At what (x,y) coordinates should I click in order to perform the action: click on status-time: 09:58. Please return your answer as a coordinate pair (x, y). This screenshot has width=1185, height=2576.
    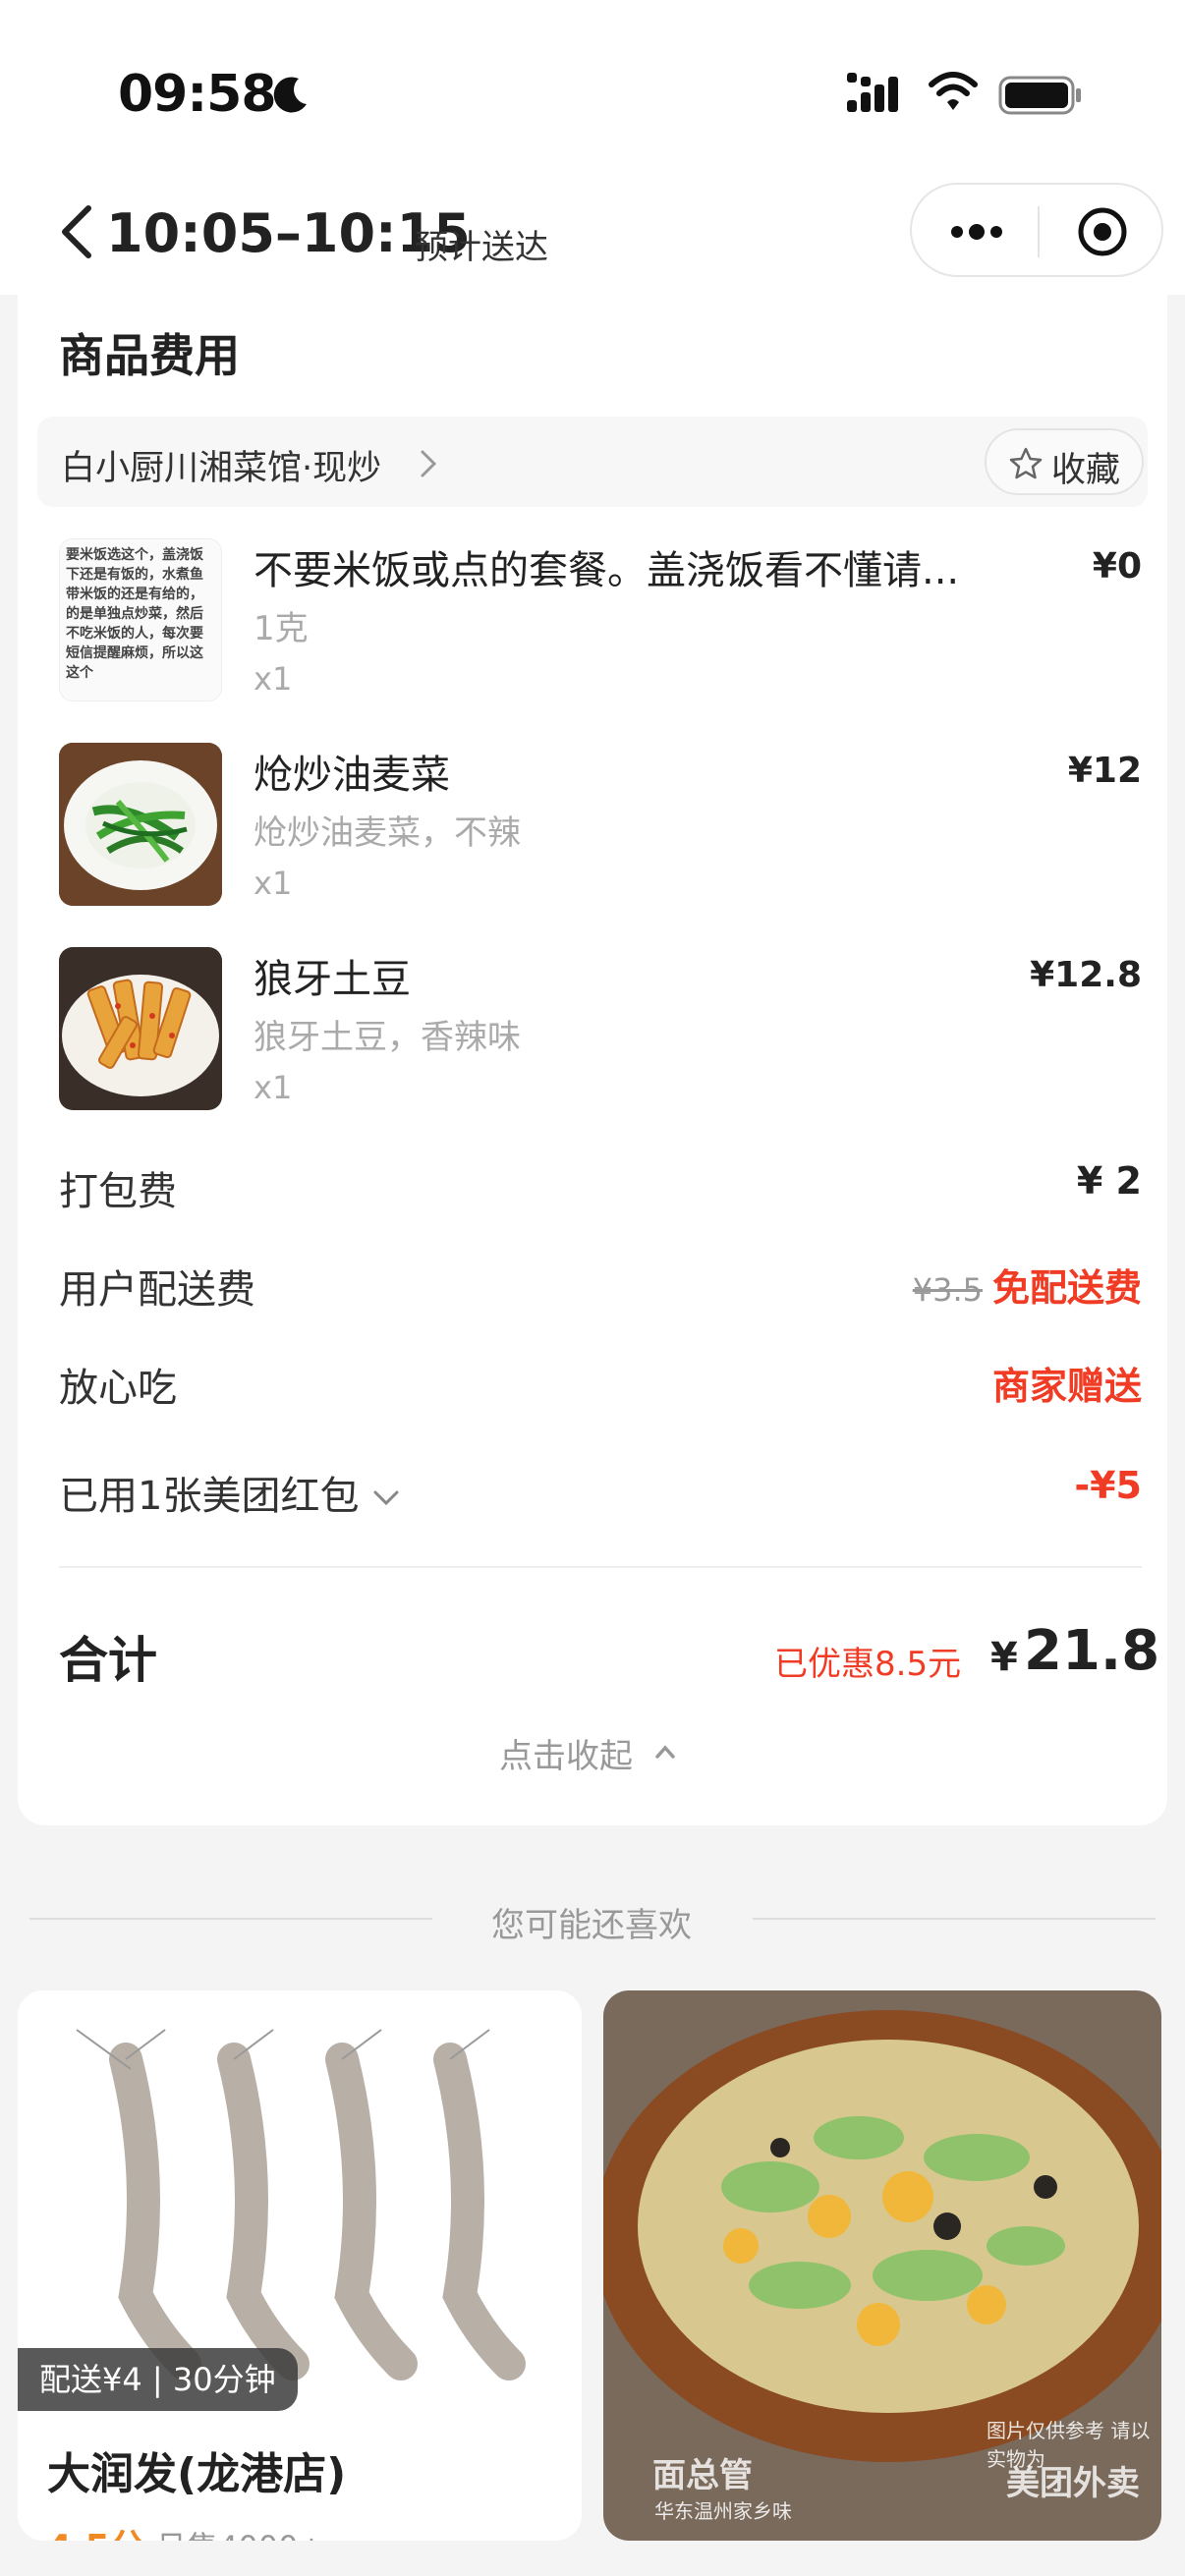
    Looking at the image, I should click on (198, 94).